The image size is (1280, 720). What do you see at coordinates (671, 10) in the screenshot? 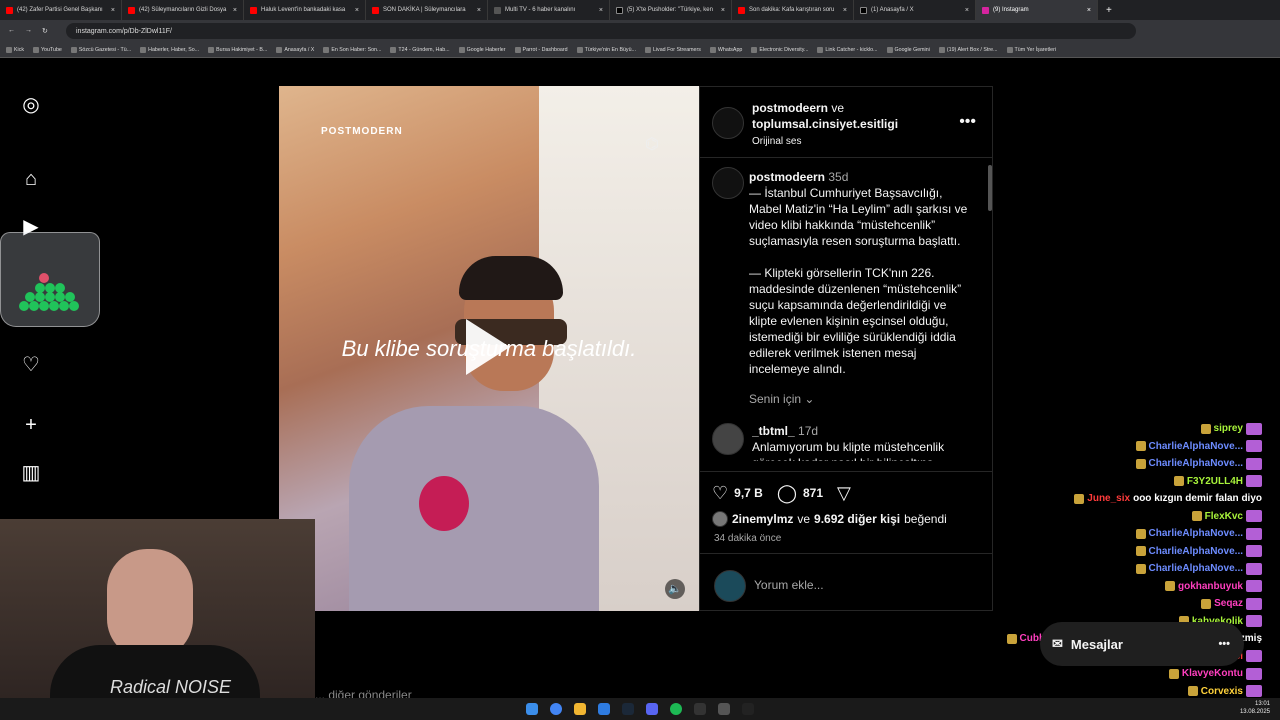
I see `browser-tab: (5) X'te Pusholder: "Türkiye, ken ×` at bounding box center [671, 10].